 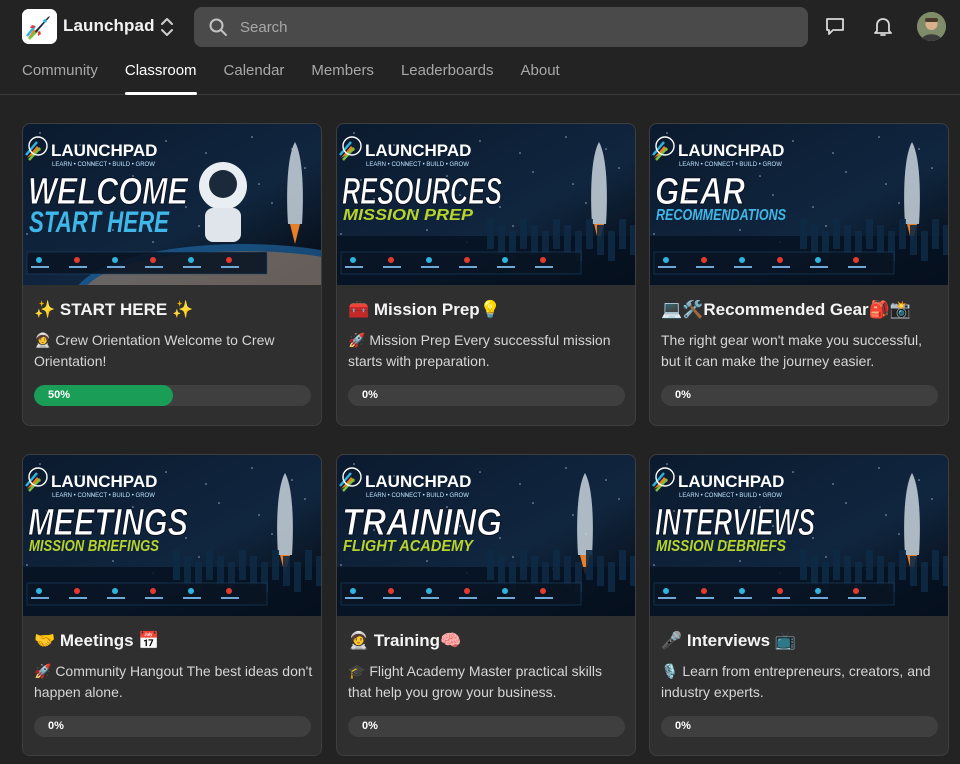 What do you see at coordinates (883, 26) in the screenshot?
I see `bell-icon` at bounding box center [883, 26].